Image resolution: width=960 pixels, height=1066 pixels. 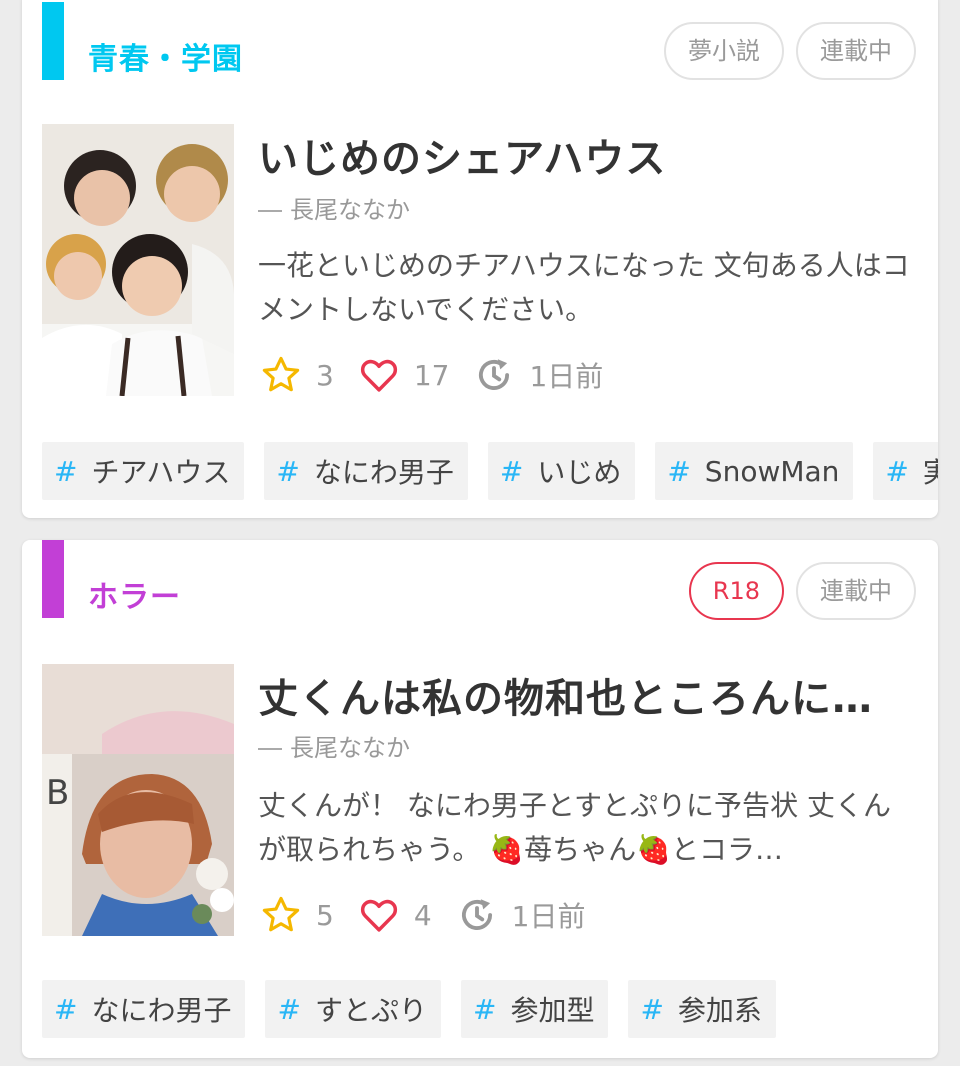 What do you see at coordinates (325, 915) in the screenshot?
I see `star-count: 5` at bounding box center [325, 915].